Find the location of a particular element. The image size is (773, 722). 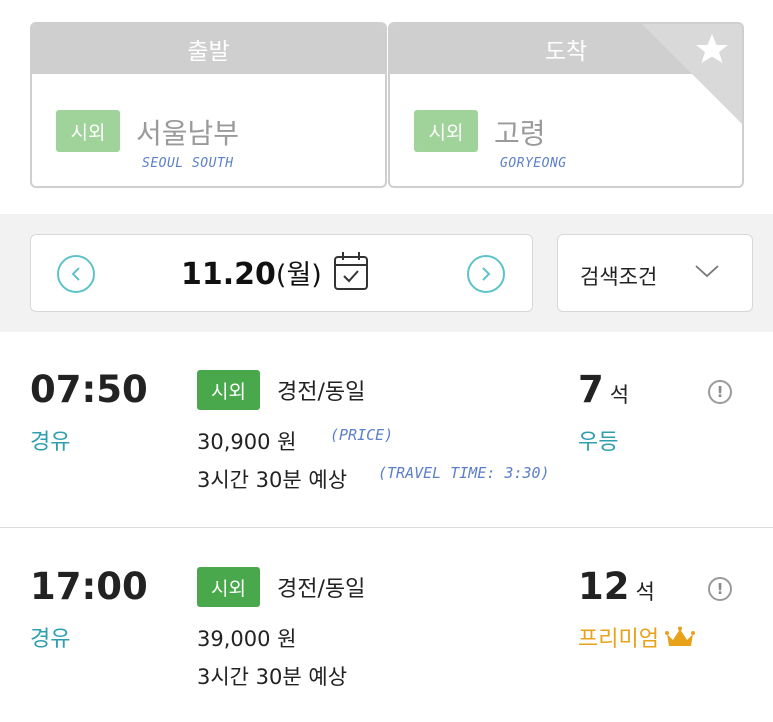

departure-handwritten-note: SEOUL SOUTH is located at coordinates (188, 163).